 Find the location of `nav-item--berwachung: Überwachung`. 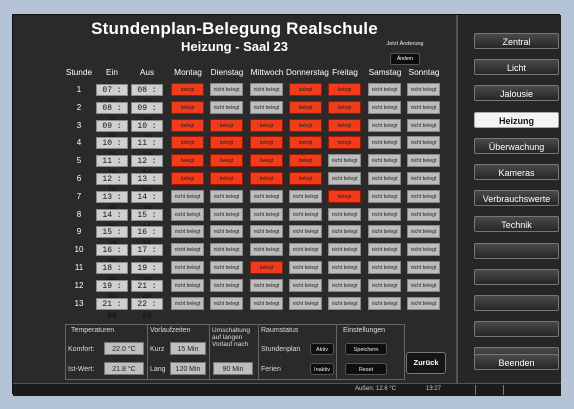

nav-item--berwachung: Überwachung is located at coordinates (516, 145).